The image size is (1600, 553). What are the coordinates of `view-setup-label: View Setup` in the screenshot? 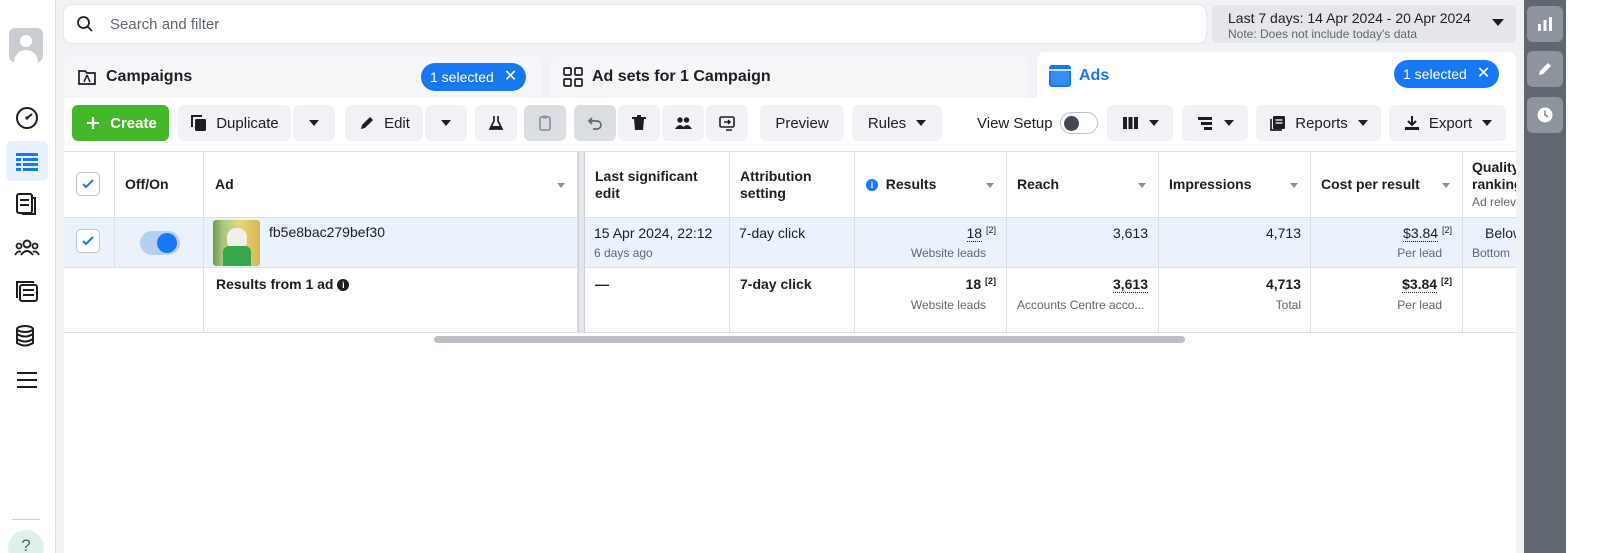 It's located at (1015, 123).